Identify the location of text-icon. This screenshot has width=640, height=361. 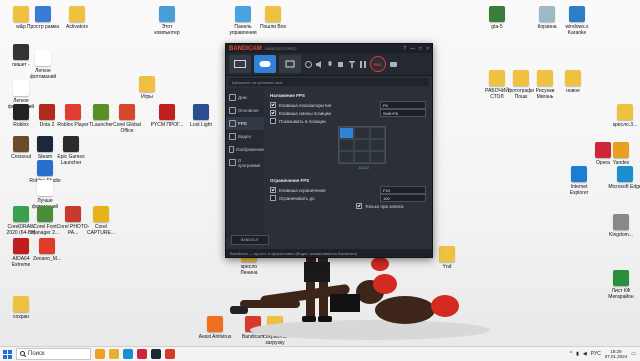
(352, 64).